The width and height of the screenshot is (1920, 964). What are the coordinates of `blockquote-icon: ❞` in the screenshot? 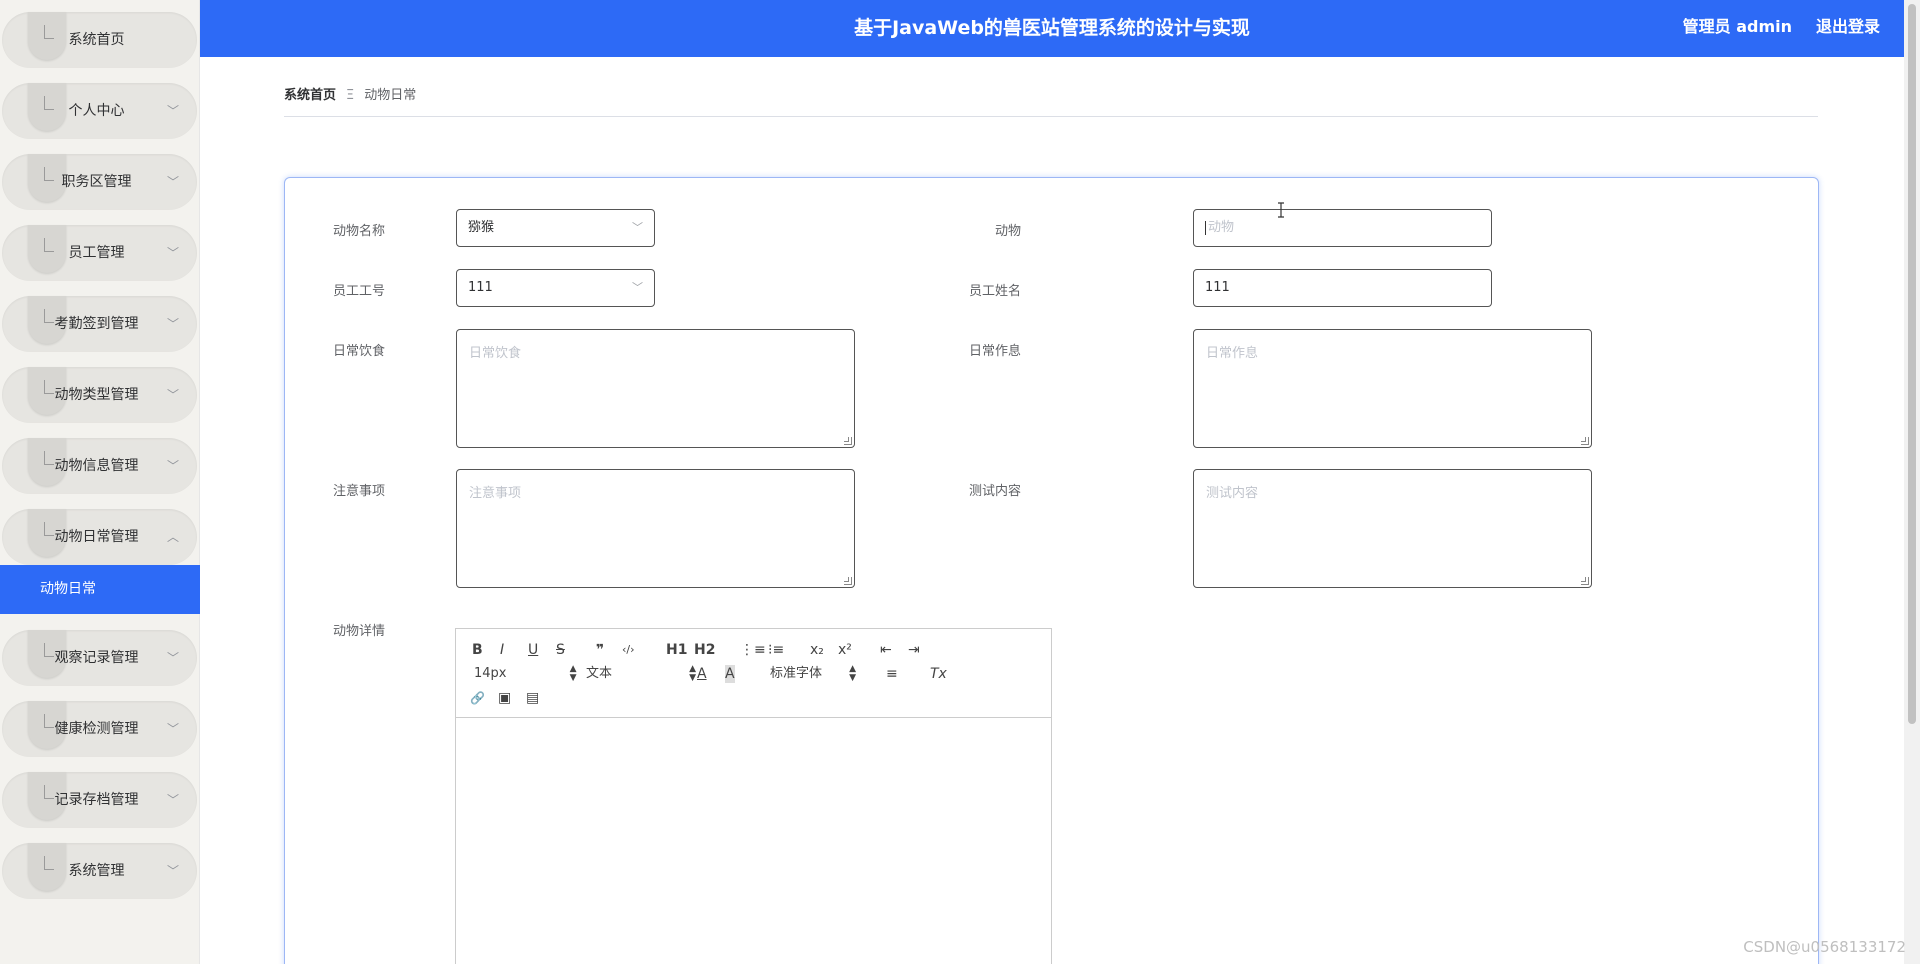 It's located at (600, 650).